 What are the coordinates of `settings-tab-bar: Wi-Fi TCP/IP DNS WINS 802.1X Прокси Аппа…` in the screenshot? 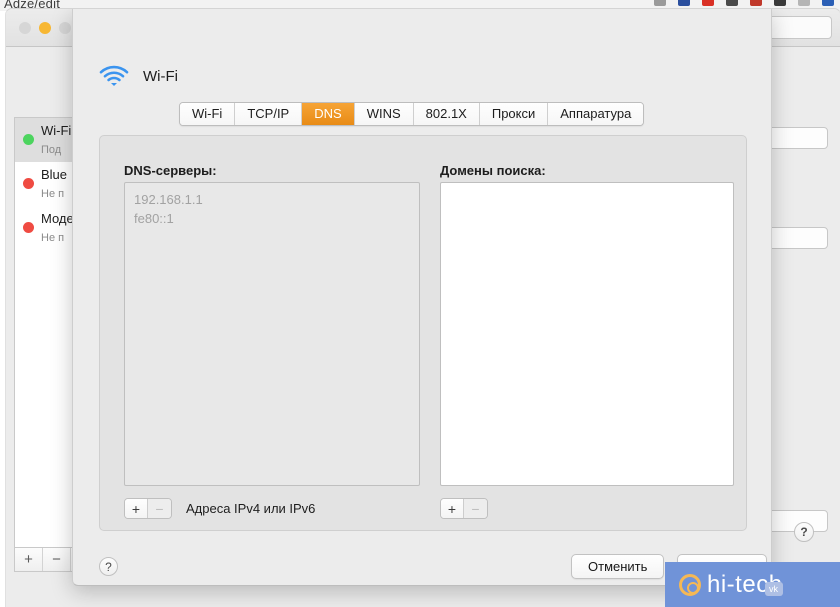 It's located at (412, 114).